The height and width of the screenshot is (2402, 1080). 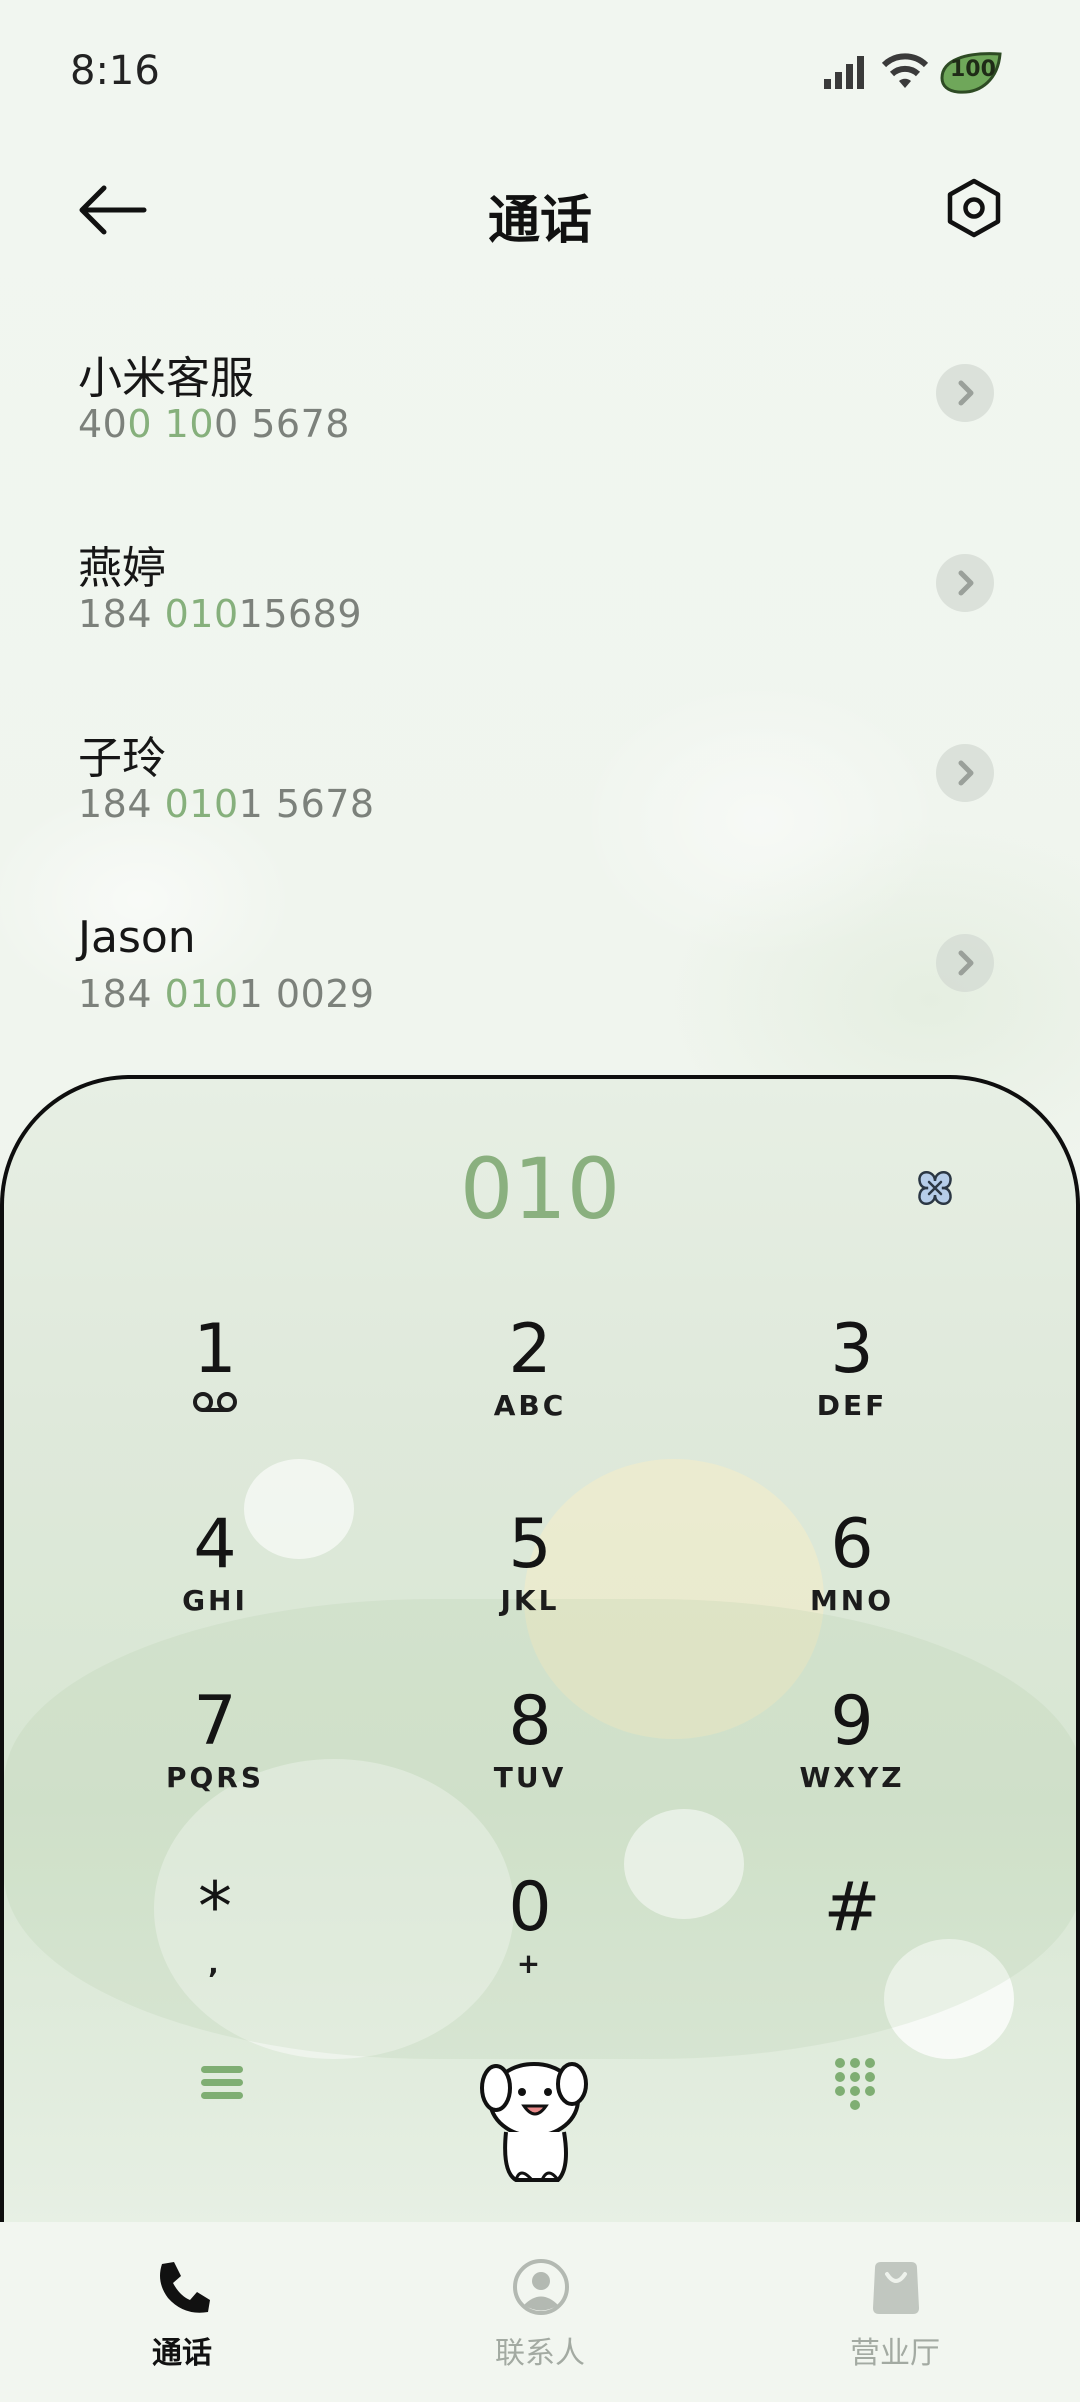 What do you see at coordinates (530, 1580) in the screenshot?
I see `key-5: 5 JKL` at bounding box center [530, 1580].